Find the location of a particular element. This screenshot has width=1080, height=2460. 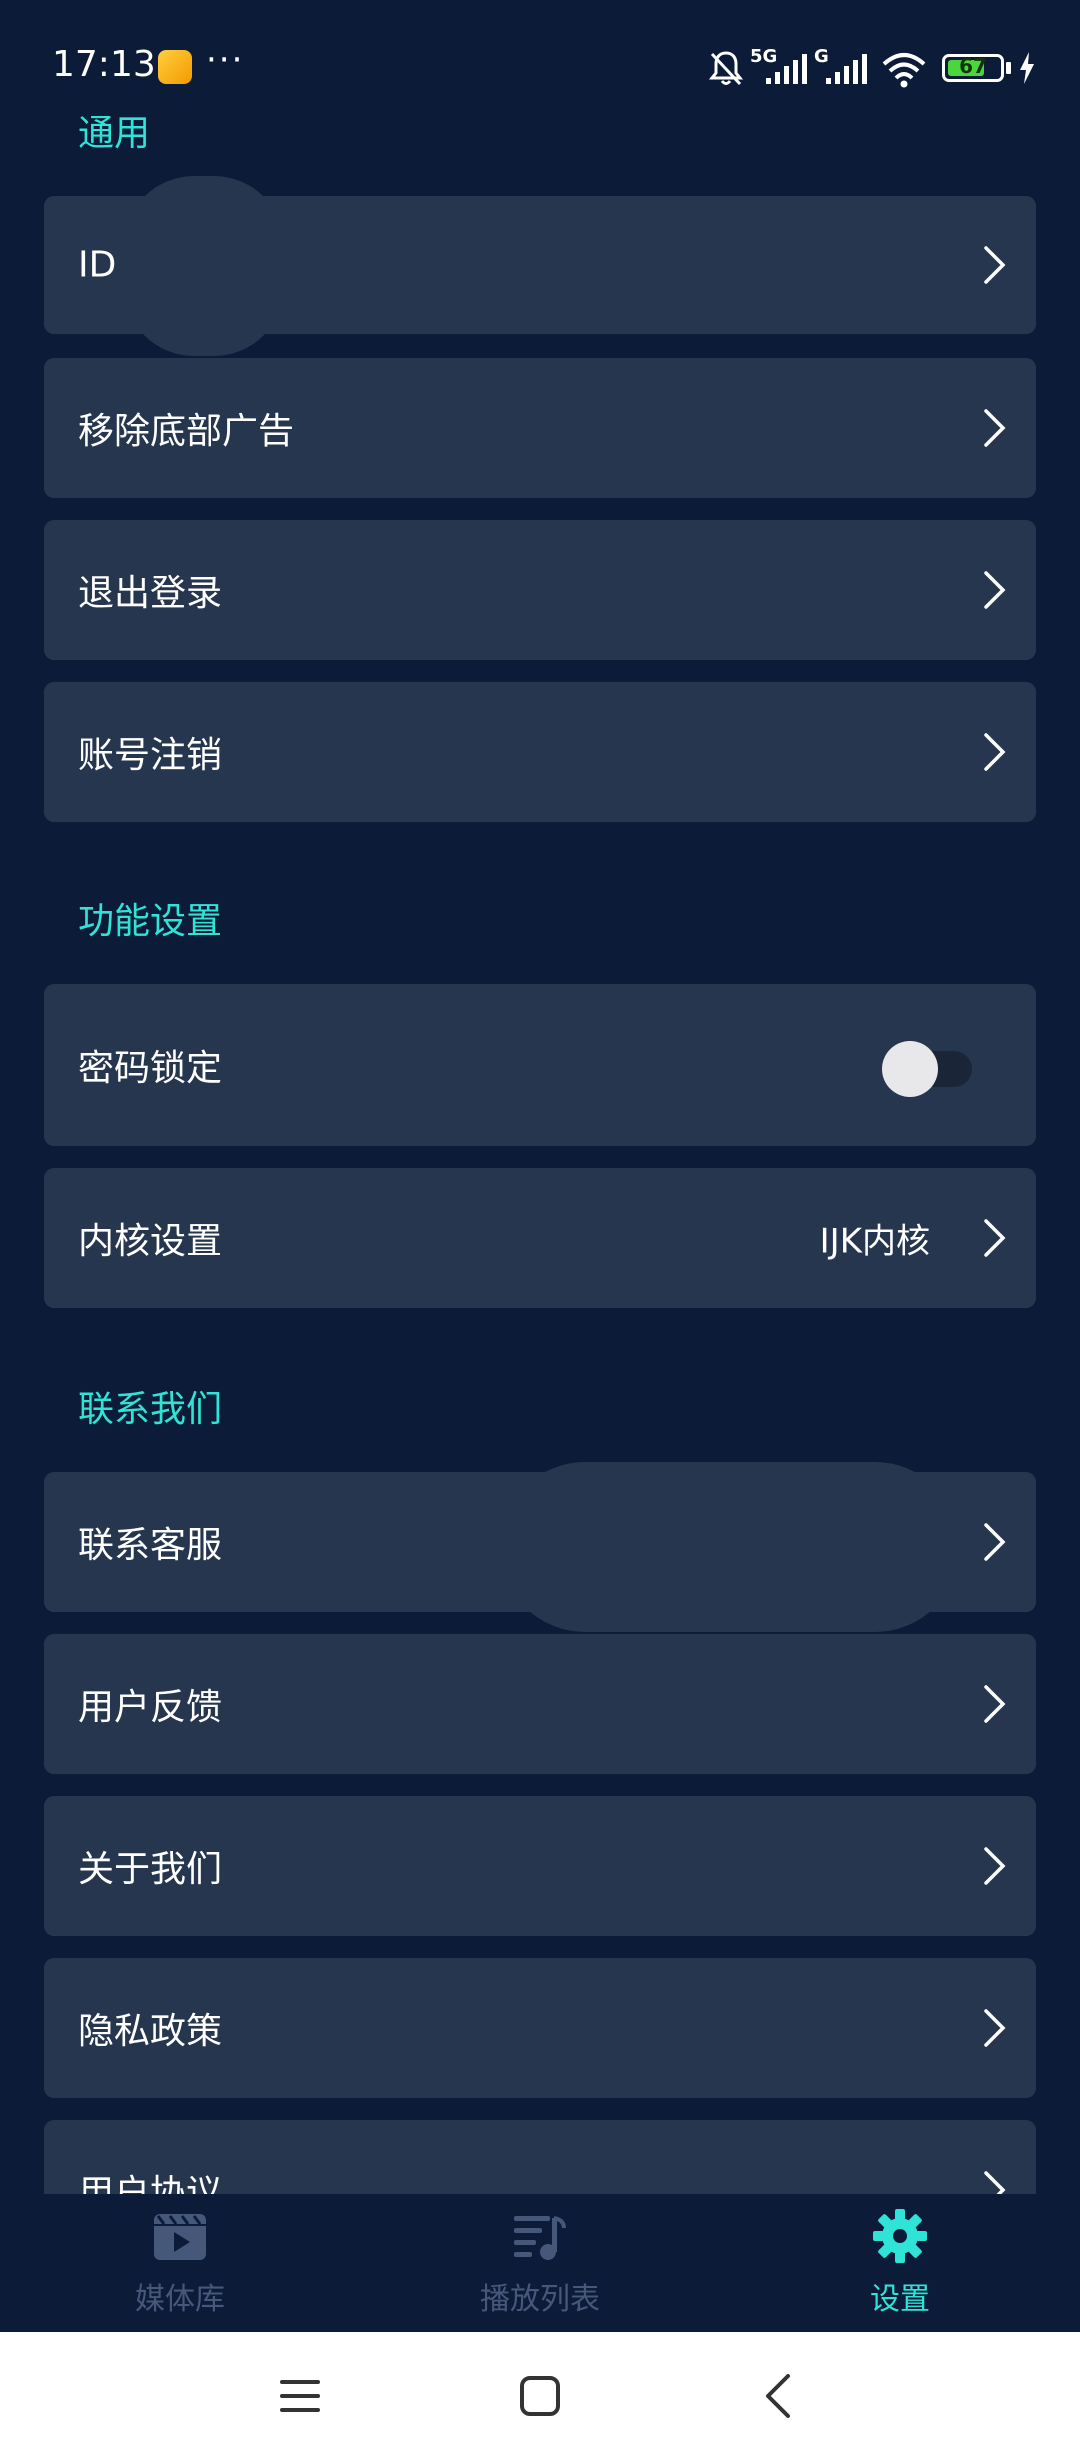

nav-playlist-label: 播放列表 is located at coordinates (540, 2299).